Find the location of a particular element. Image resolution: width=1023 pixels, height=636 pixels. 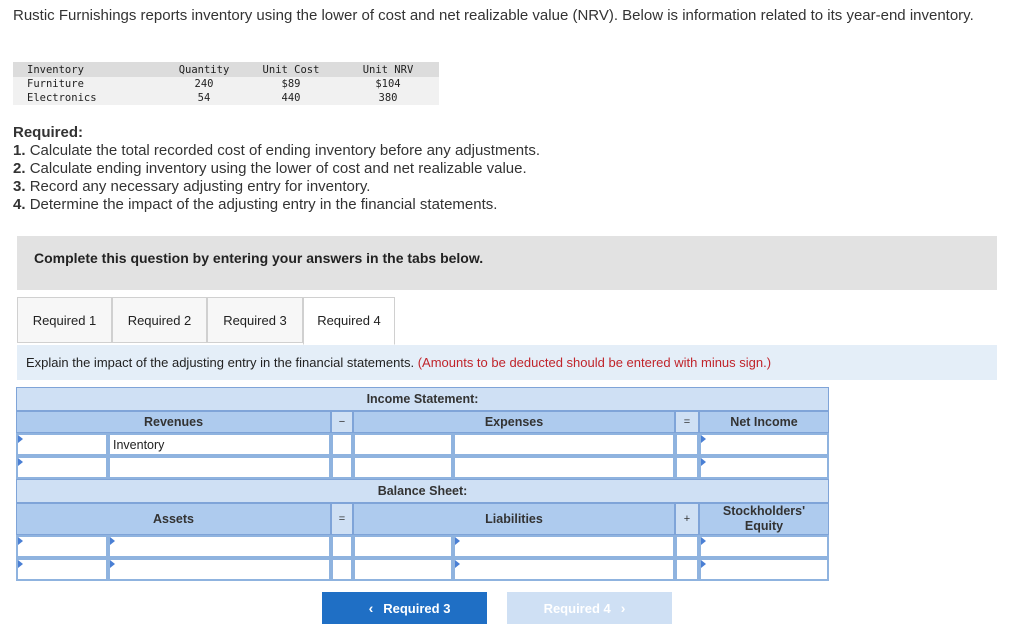

expenses-header: Expenses is located at coordinates (514, 422).